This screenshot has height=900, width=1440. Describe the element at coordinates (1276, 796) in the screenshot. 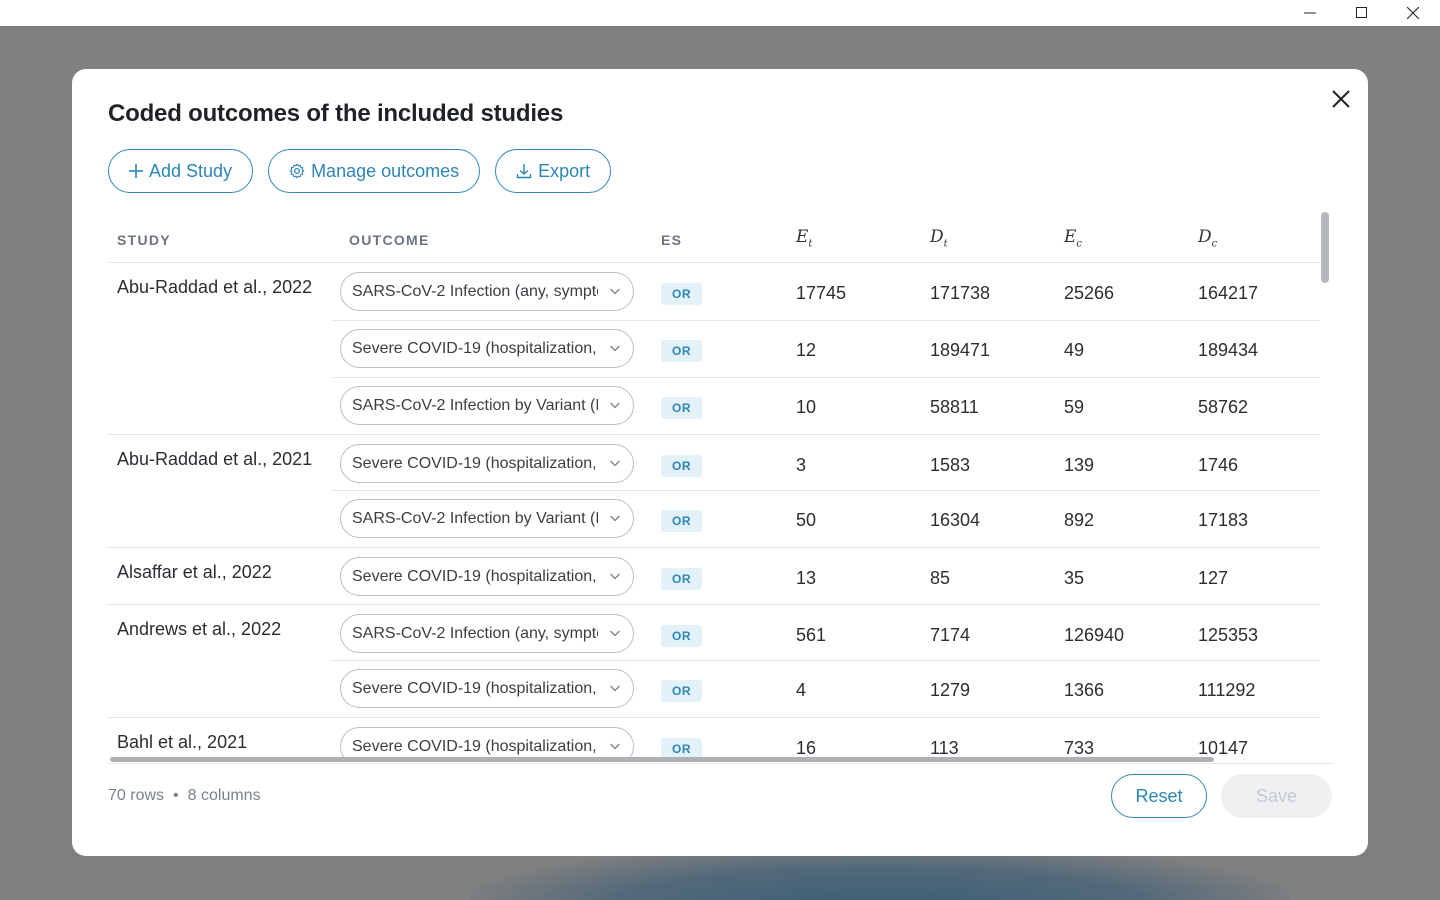

I see `save-button: Save` at that location.